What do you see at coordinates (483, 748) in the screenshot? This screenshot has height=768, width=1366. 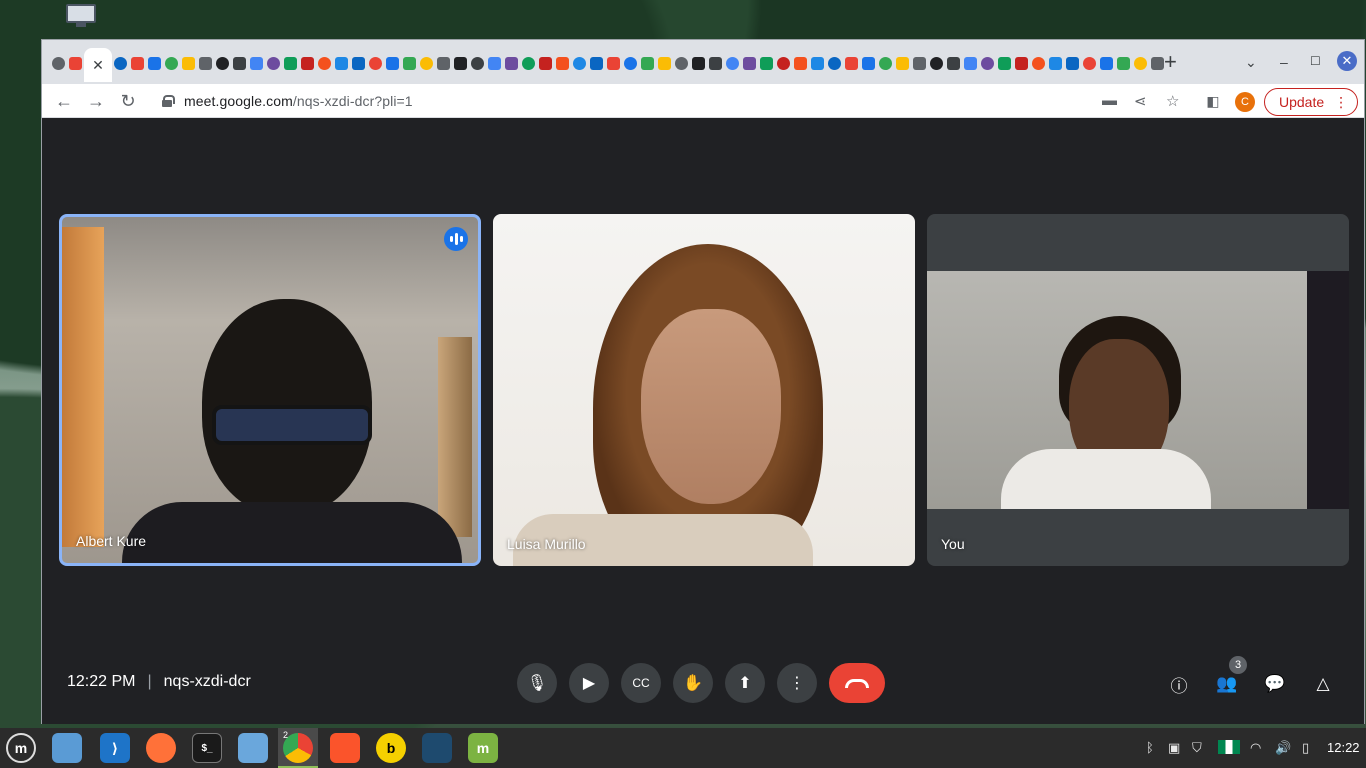 I see `mint-update-icon: m` at bounding box center [483, 748].